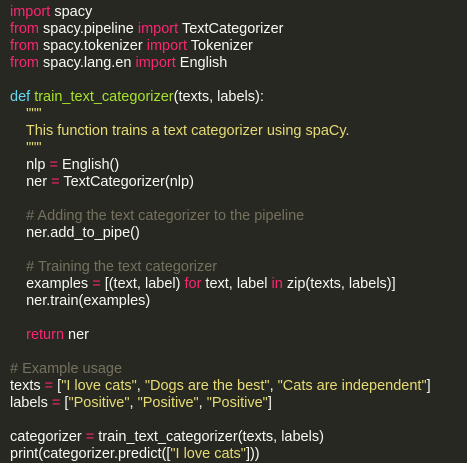  Describe the element at coordinates (104, 97) in the screenshot. I see `function-name-token: train_text_categorizer` at that location.